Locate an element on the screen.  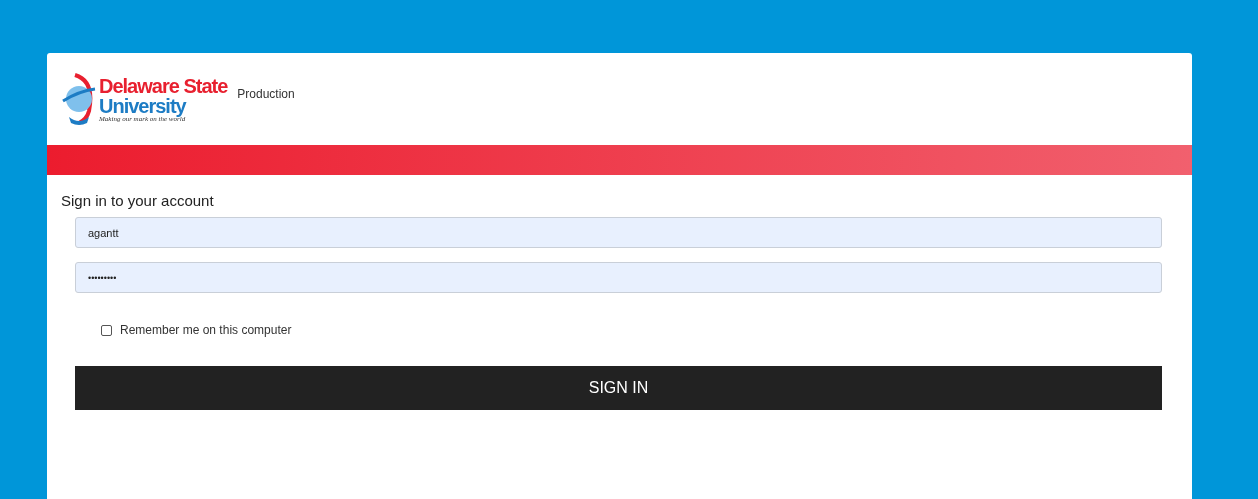
username-field: agantt is located at coordinates (618, 232).